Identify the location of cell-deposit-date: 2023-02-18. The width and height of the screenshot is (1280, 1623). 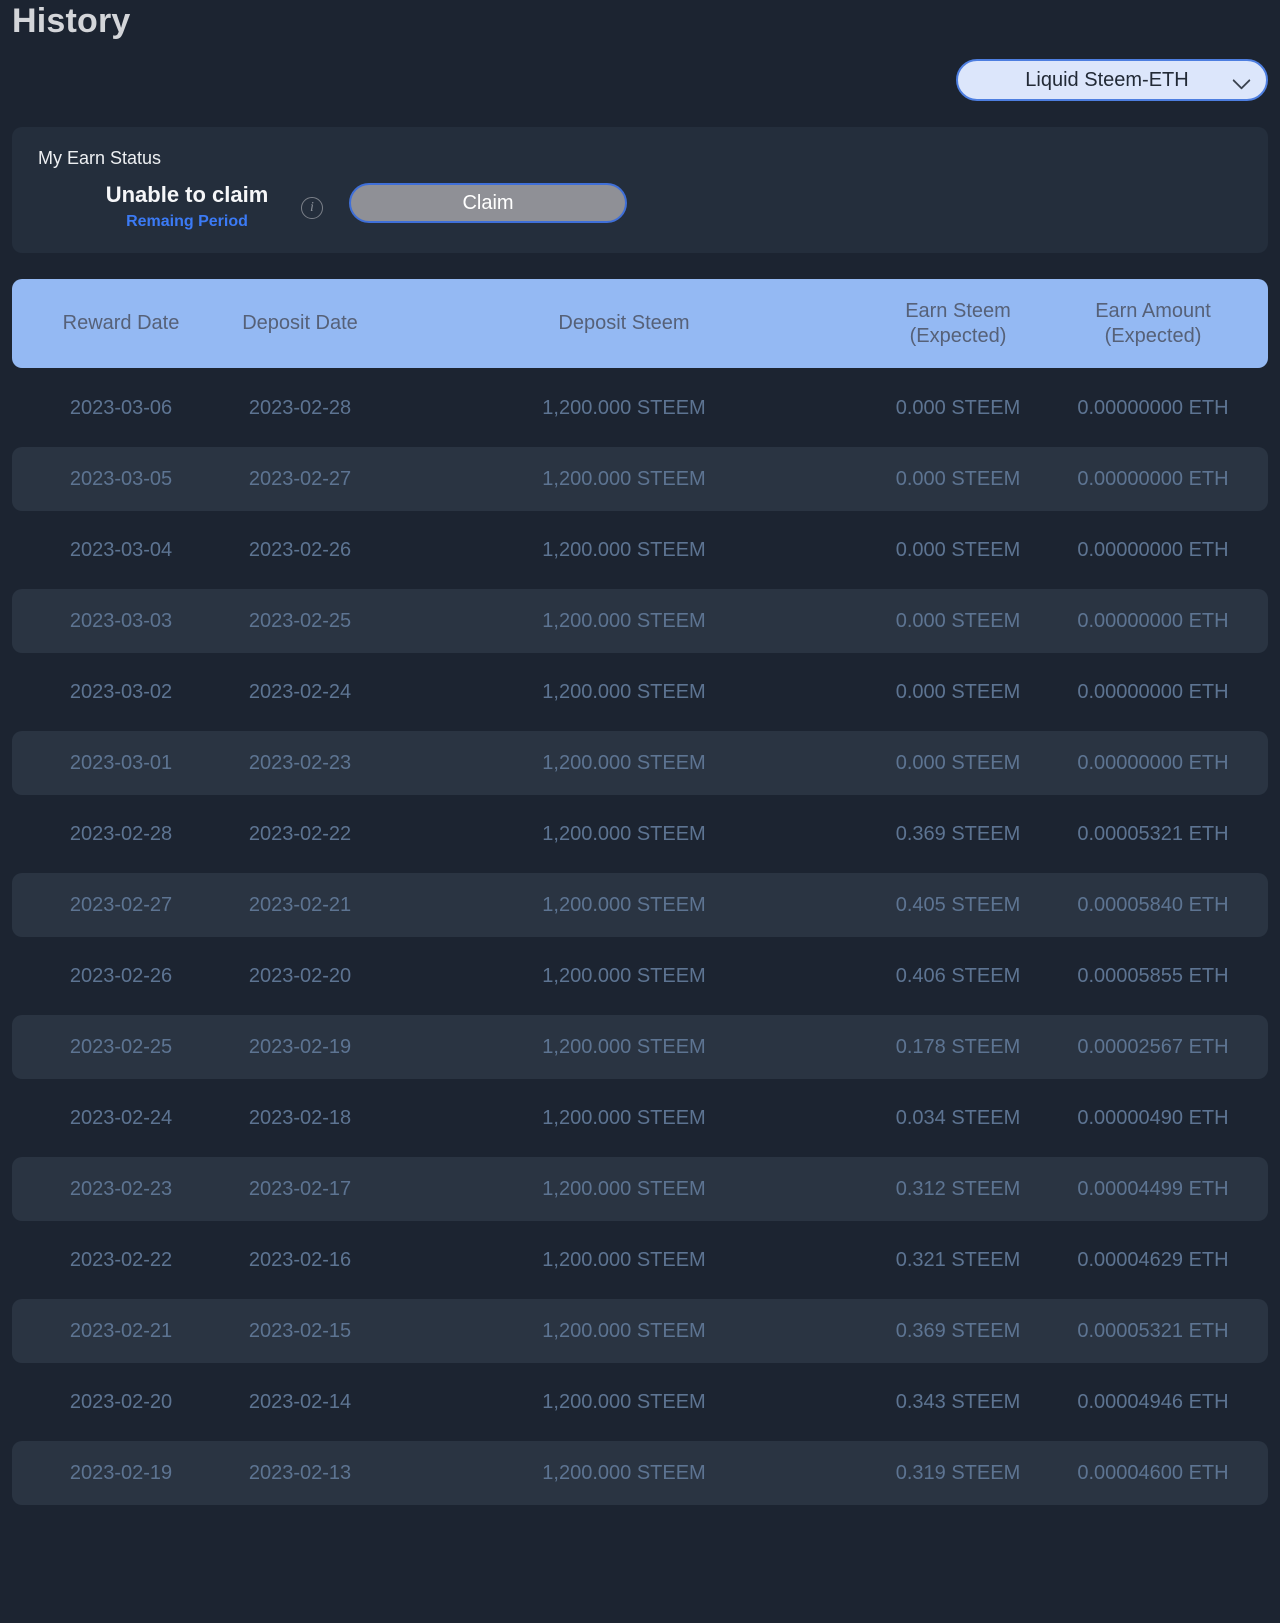
(300, 1117).